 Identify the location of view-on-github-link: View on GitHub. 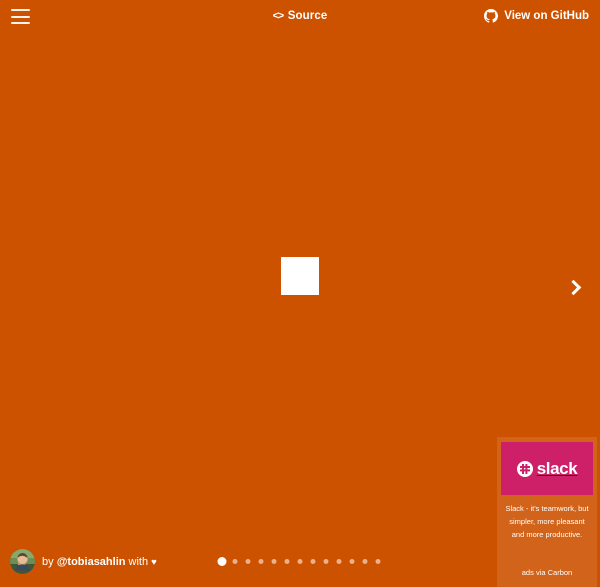
(536, 16).